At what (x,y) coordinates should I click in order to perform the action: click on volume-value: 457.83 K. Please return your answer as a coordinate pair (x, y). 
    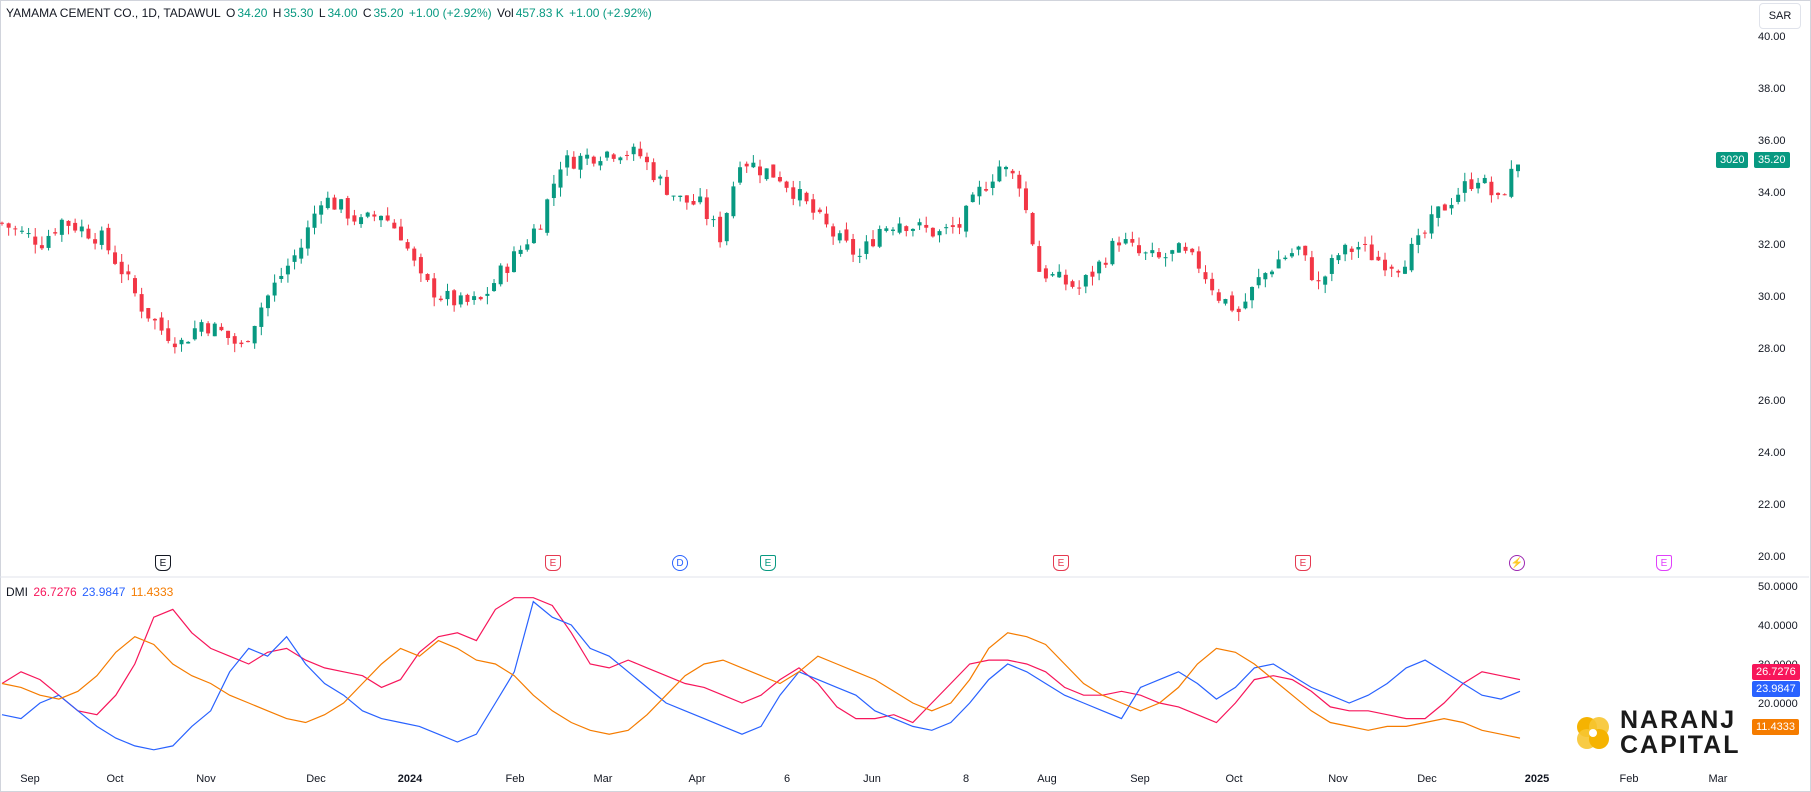
    Looking at the image, I should click on (539, 13).